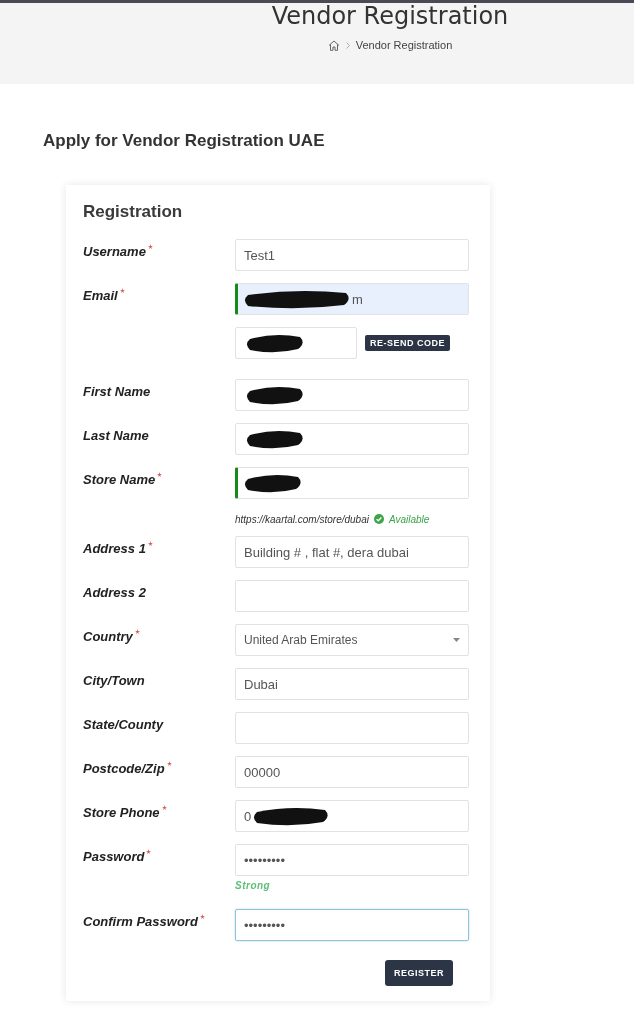  Describe the element at coordinates (296, 343) in the screenshot. I see `code-field` at that location.